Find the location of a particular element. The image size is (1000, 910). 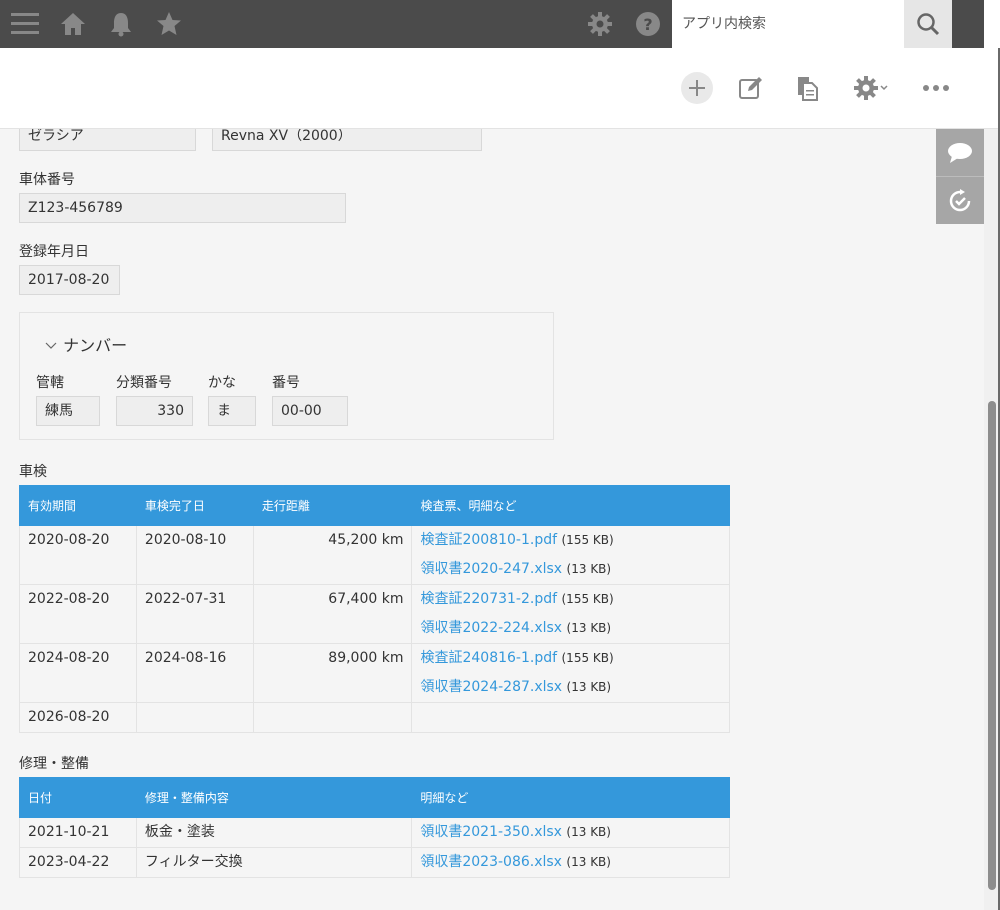

chassis-label: 車体番号 is located at coordinates (47, 180).